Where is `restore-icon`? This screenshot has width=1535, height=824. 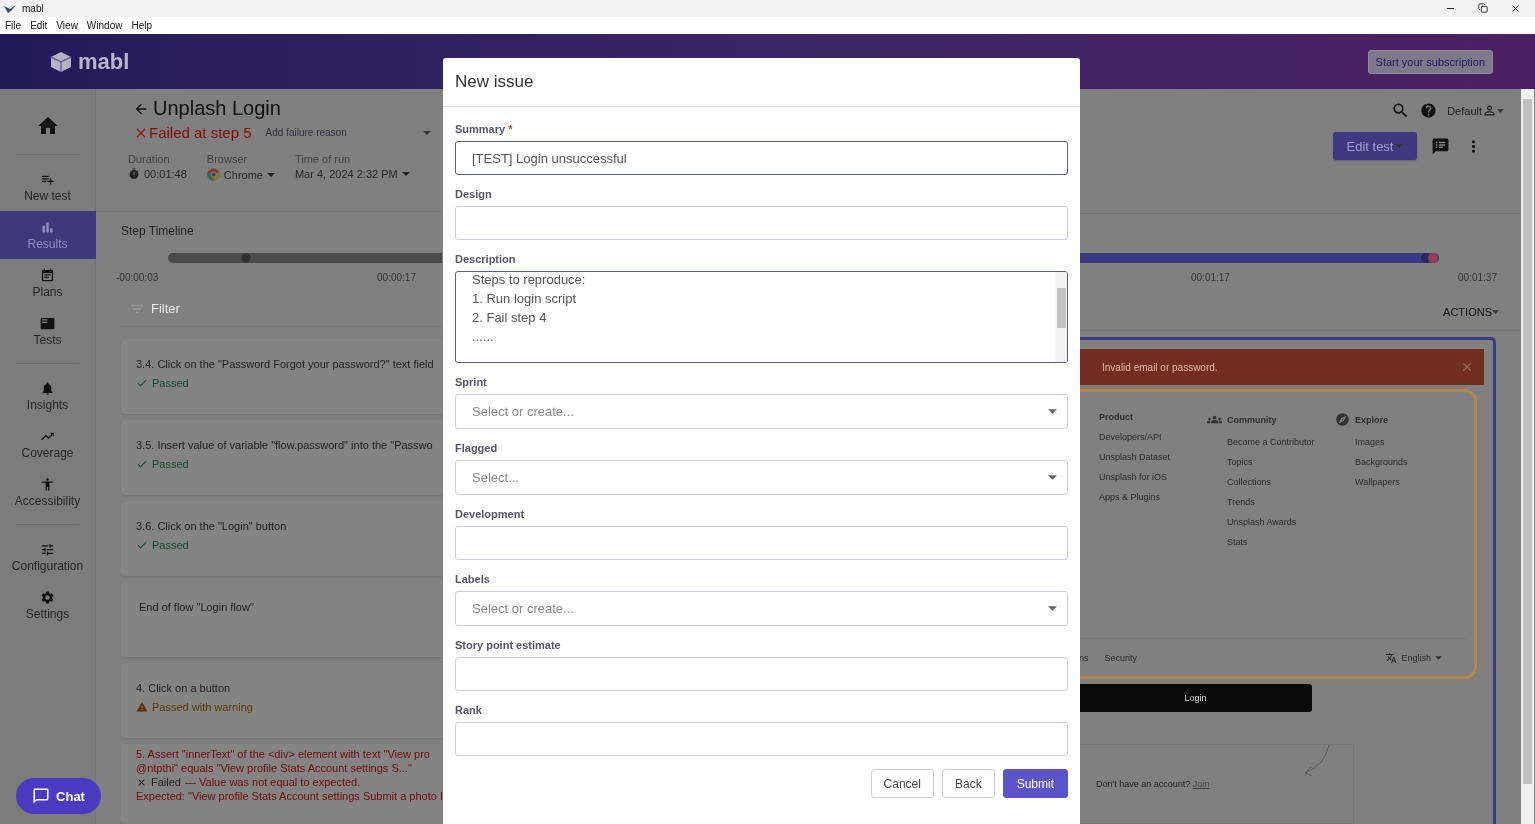 restore-icon is located at coordinates (1483, 8).